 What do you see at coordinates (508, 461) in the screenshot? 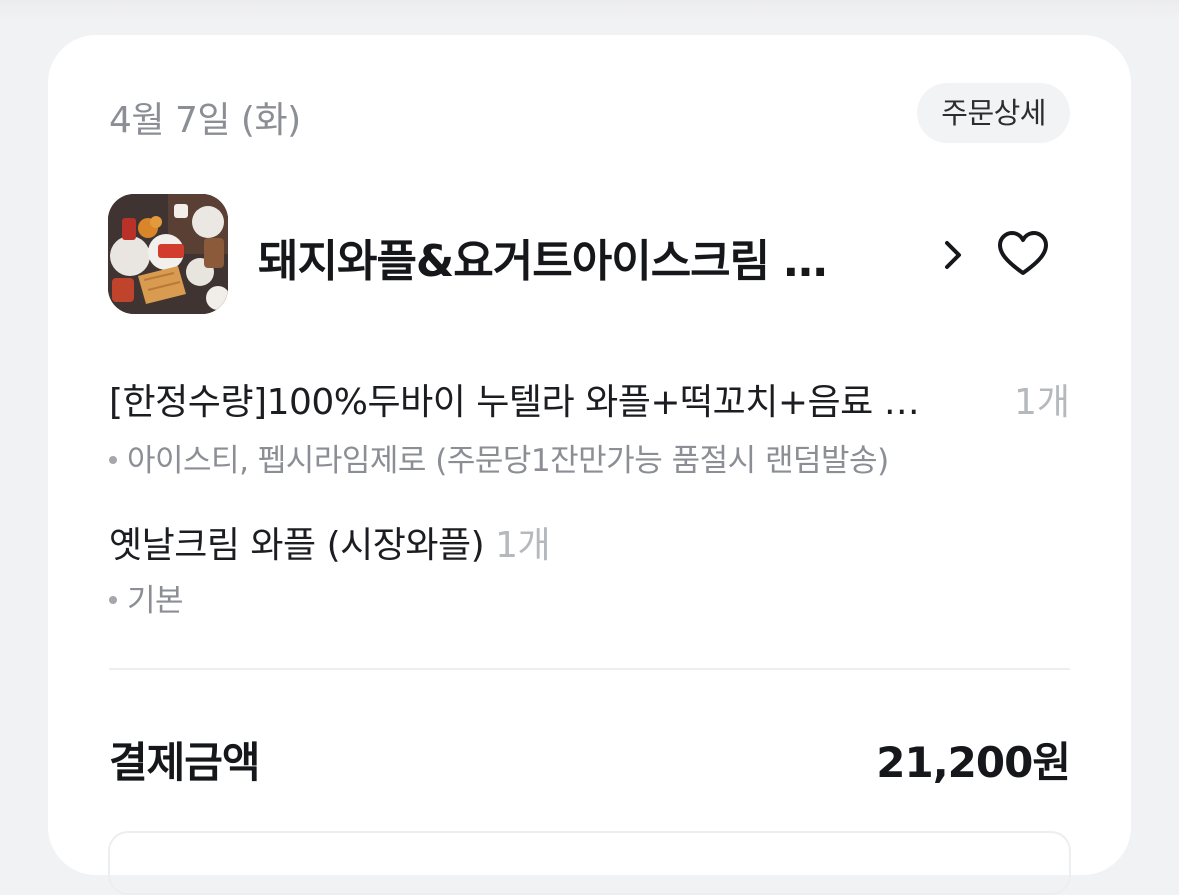
I see `order-item-option-text: 아이스티, 펩시라임제로 (주문당1잔만가능 품절시 랜덤발송)` at bounding box center [508, 461].